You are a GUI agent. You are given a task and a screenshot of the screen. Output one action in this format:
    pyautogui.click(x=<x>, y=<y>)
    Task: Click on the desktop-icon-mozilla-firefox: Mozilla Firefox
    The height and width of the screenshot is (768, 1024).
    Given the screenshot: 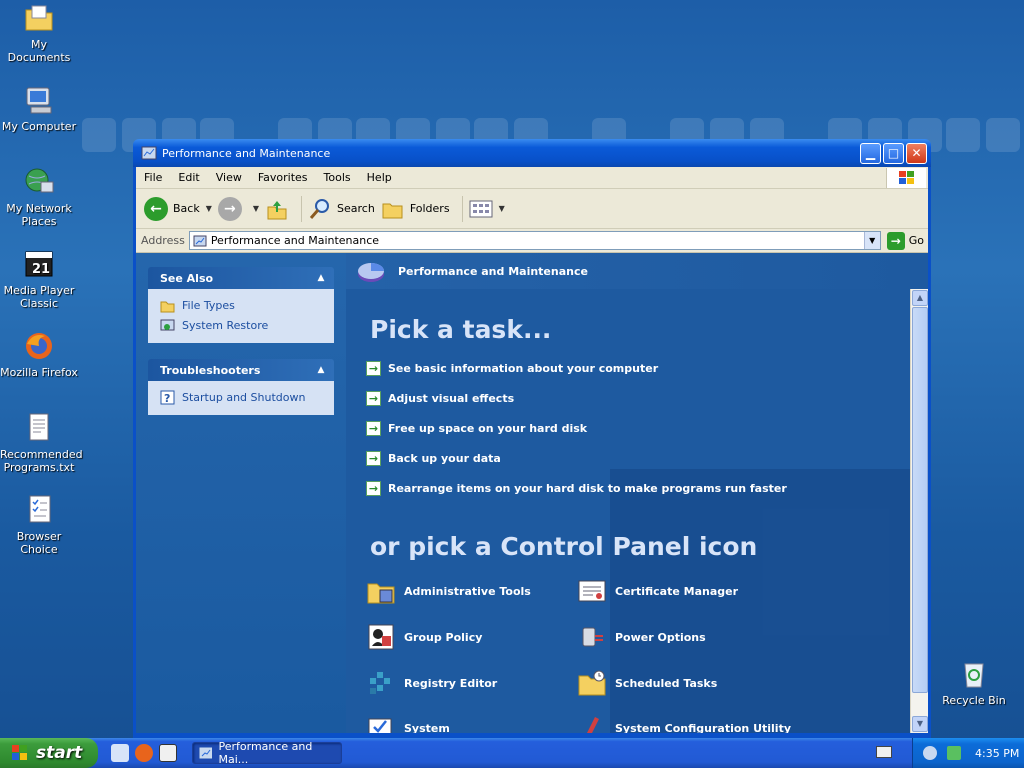 What is the action you would take?
    pyautogui.click(x=39, y=354)
    